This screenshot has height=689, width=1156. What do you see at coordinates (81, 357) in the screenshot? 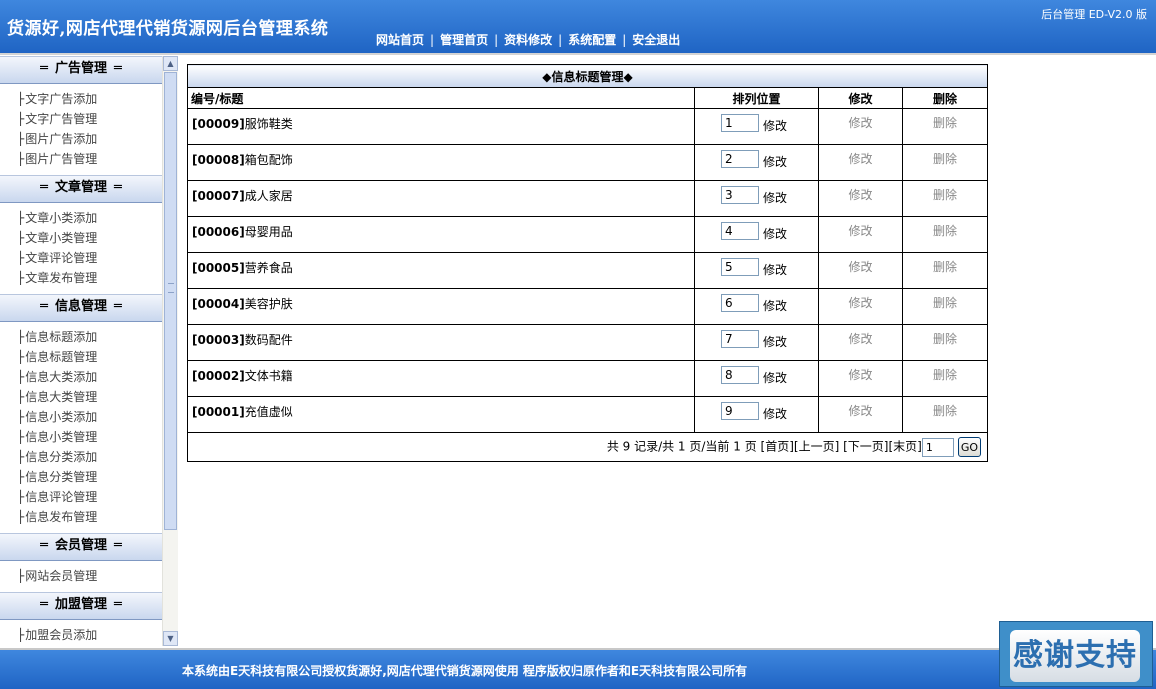
I see `sidebar-item: ├信息标题管理` at bounding box center [81, 357].